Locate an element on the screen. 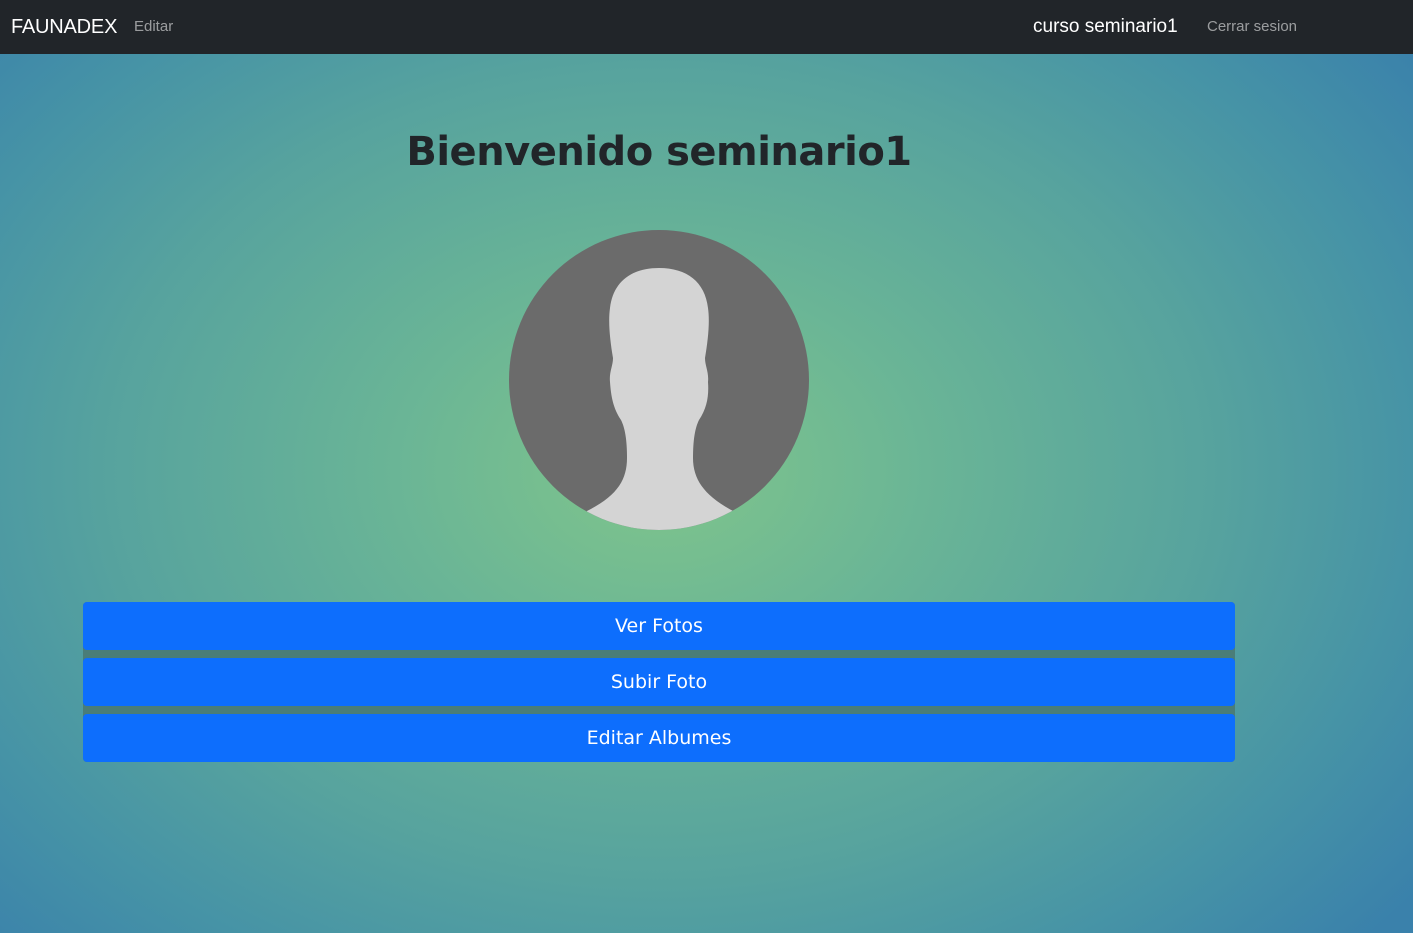  edit-albums-button: Editar Albumes is located at coordinates (659, 738).